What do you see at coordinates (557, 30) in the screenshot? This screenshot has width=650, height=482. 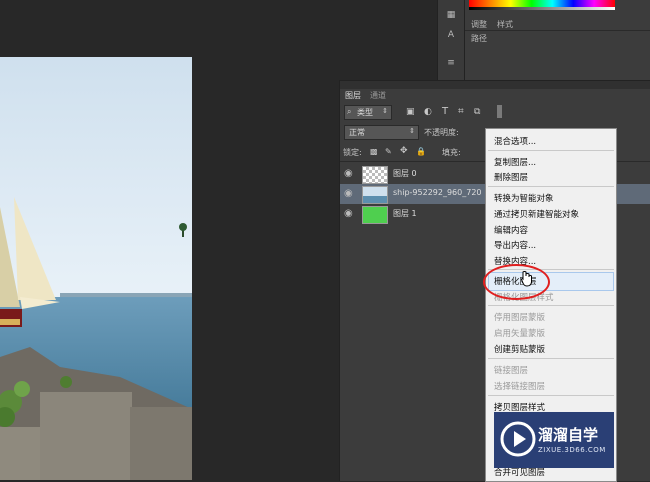 I see `divider` at bounding box center [557, 30].